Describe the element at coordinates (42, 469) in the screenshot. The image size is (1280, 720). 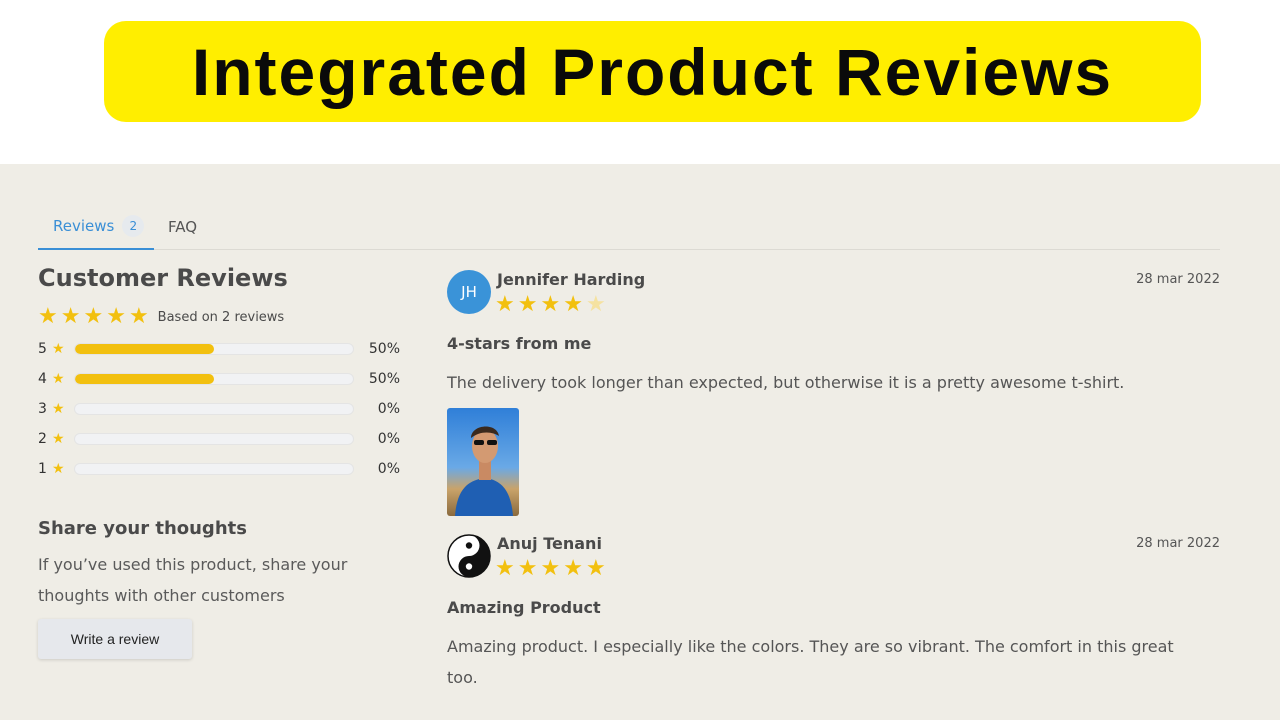
I see `rating-row-stars: 1` at that location.